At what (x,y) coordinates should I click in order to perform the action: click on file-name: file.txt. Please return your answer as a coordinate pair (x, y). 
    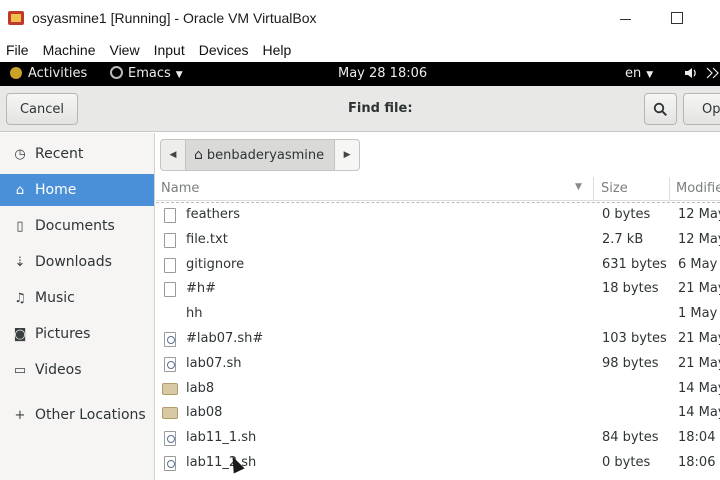
    Looking at the image, I should click on (207, 239).